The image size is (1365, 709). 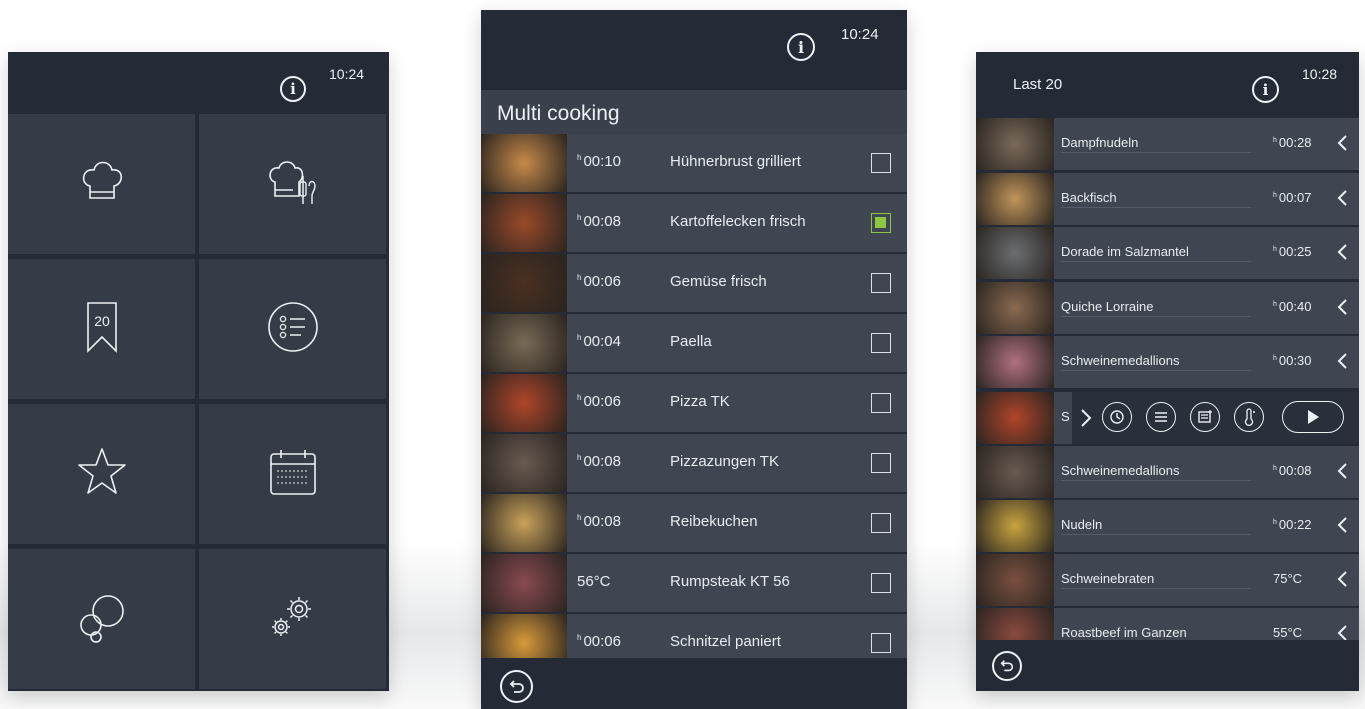 I want to click on star-icon, so click(x=102, y=474).